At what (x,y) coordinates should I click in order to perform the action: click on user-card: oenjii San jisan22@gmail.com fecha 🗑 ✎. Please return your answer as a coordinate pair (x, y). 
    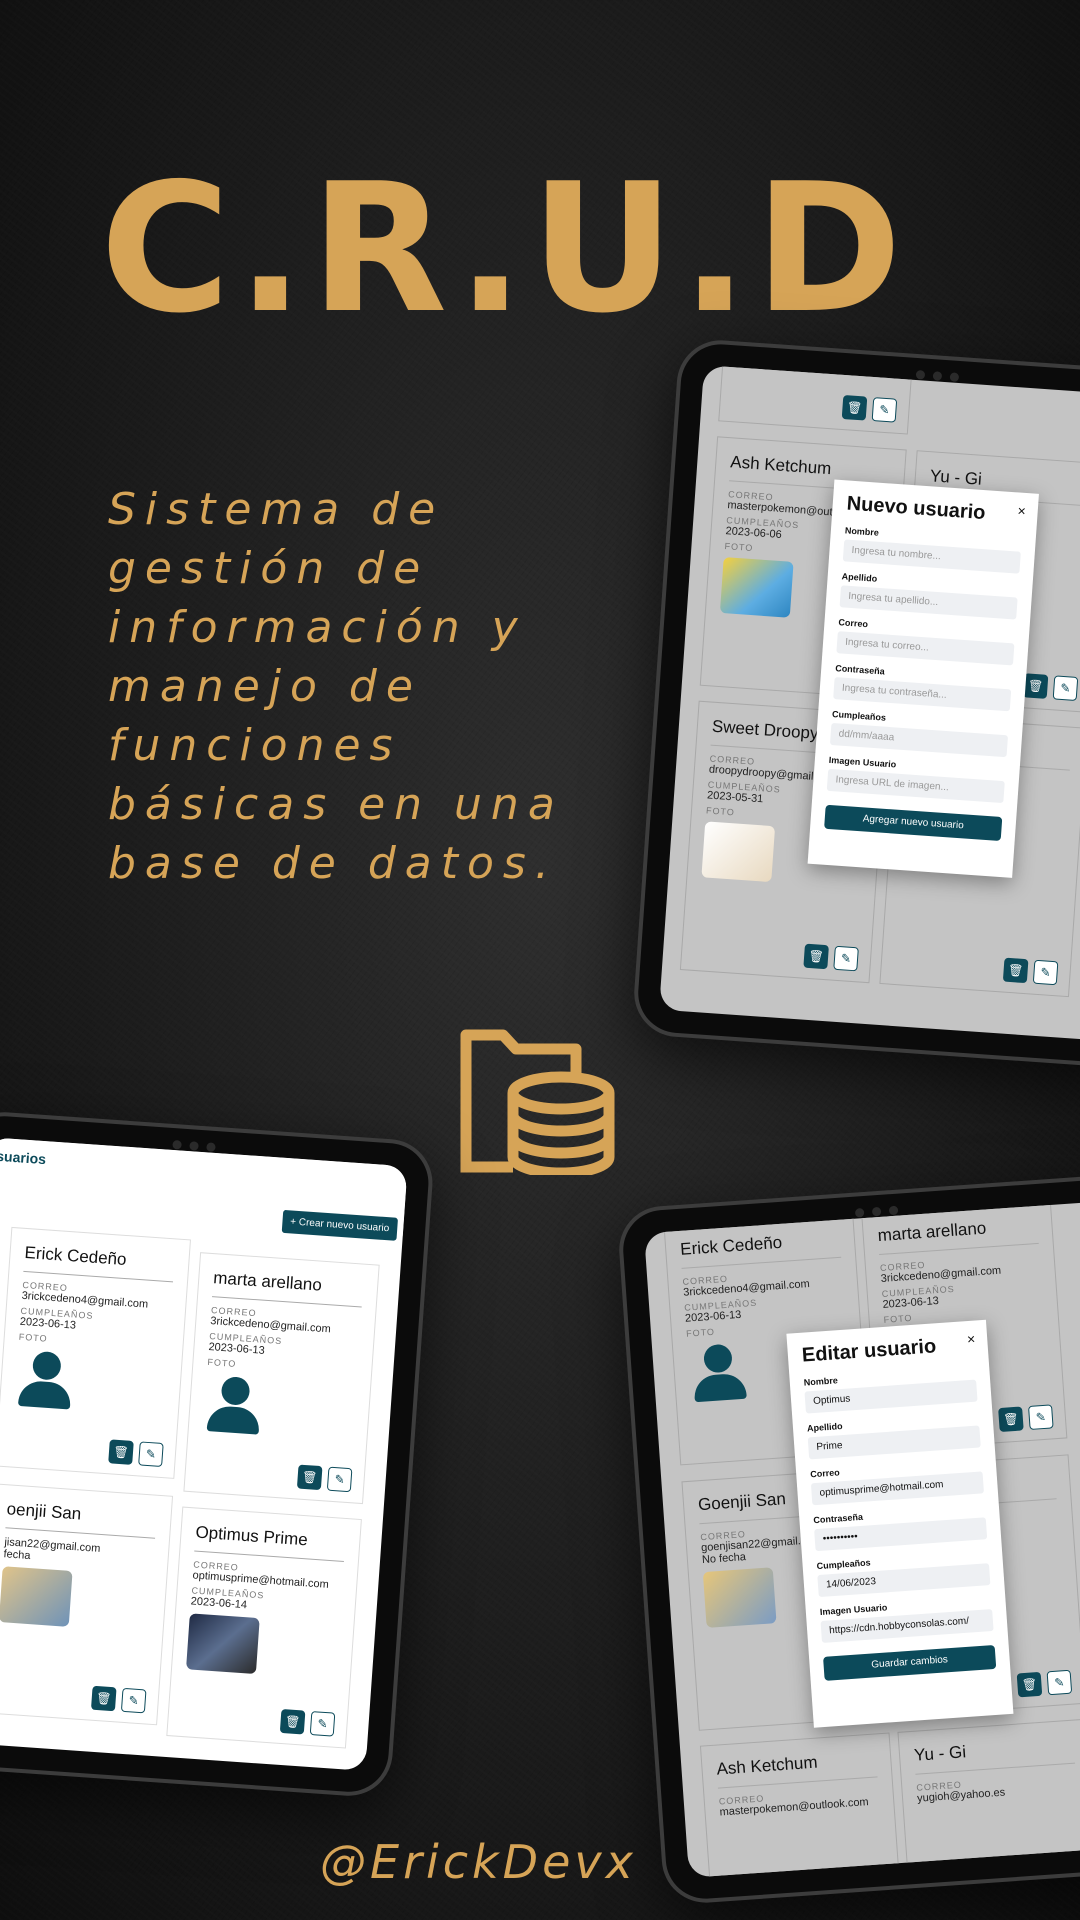
    Looking at the image, I should click on (87, 1604).